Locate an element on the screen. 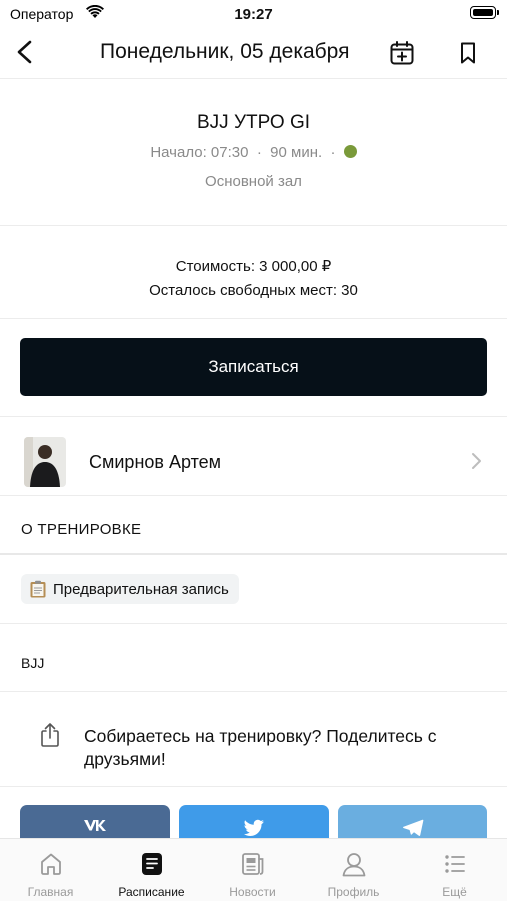  clock: 19:27 is located at coordinates (253, 14).